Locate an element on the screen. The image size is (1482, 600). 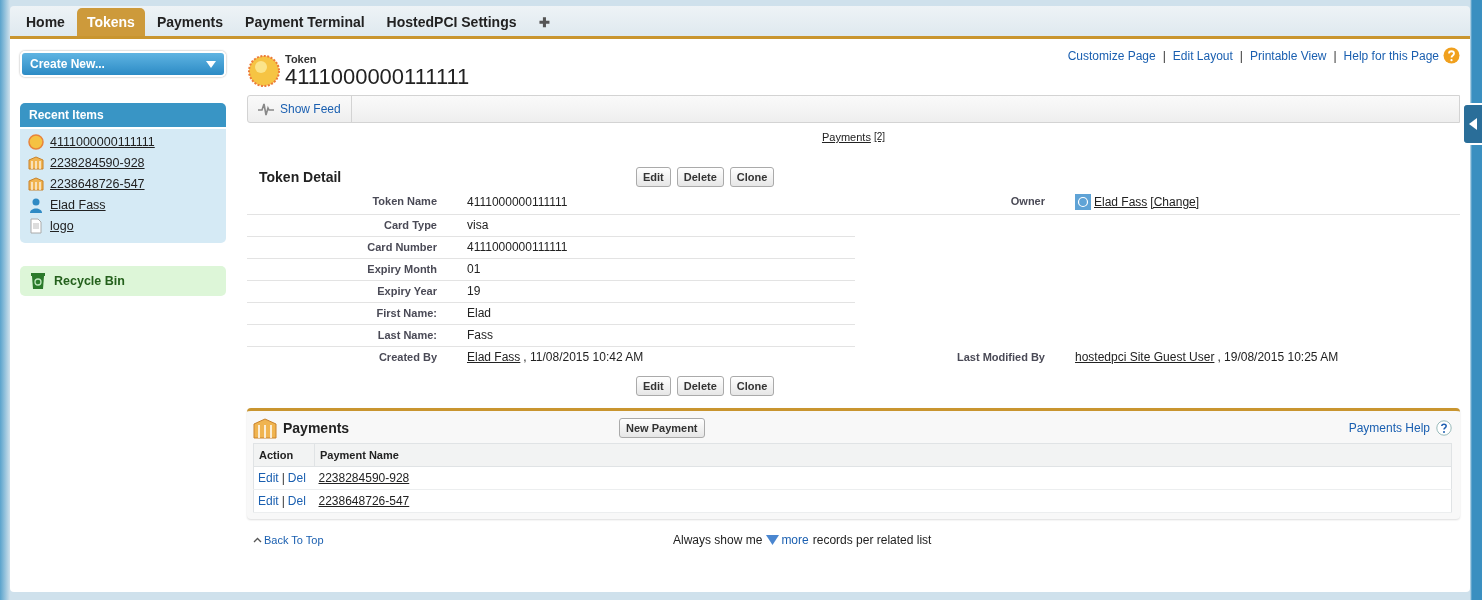
field-label: Token Name is located at coordinates (404, 201).